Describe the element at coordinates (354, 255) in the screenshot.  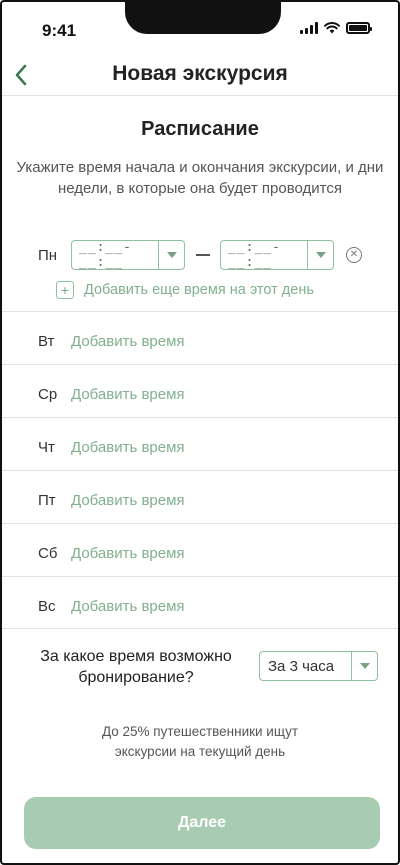
I see `clear-time-icon: ✕` at that location.